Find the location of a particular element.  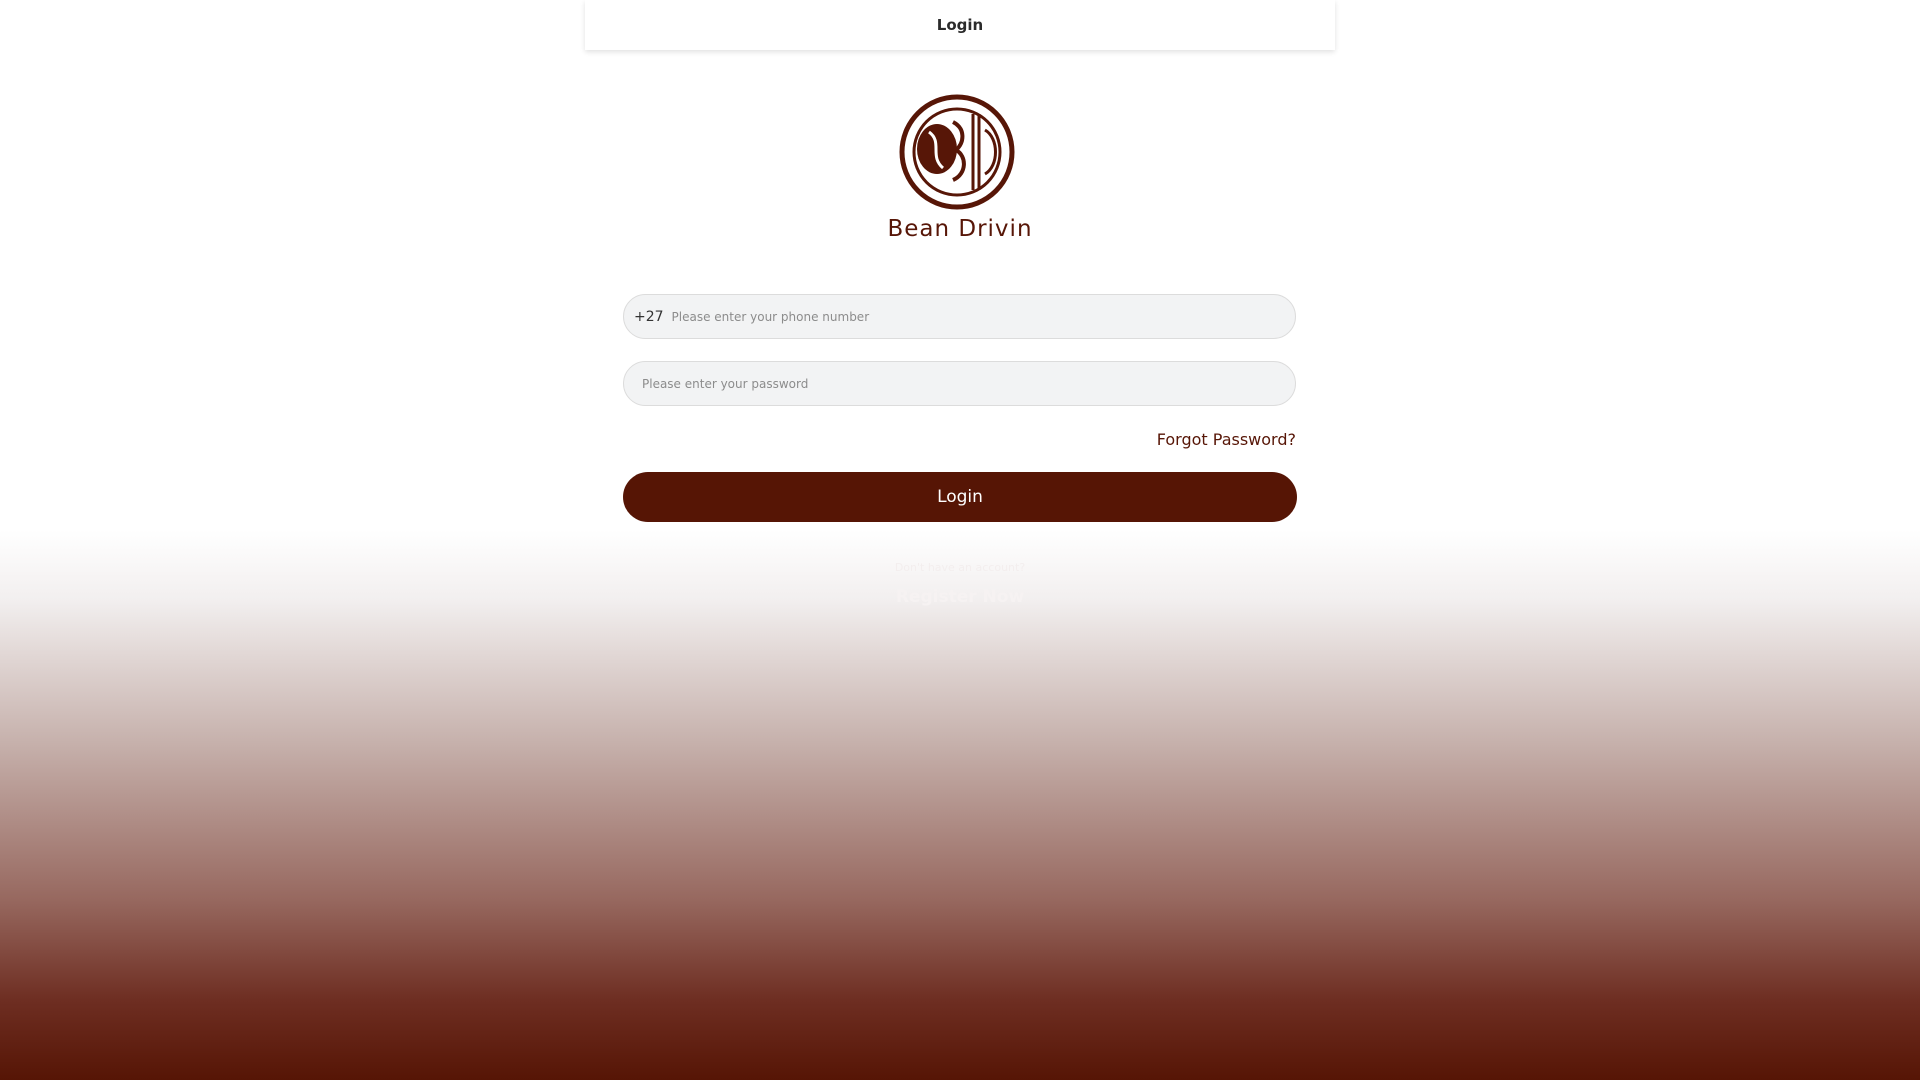

bean-drivin-logo-icon is located at coordinates (957, 152).